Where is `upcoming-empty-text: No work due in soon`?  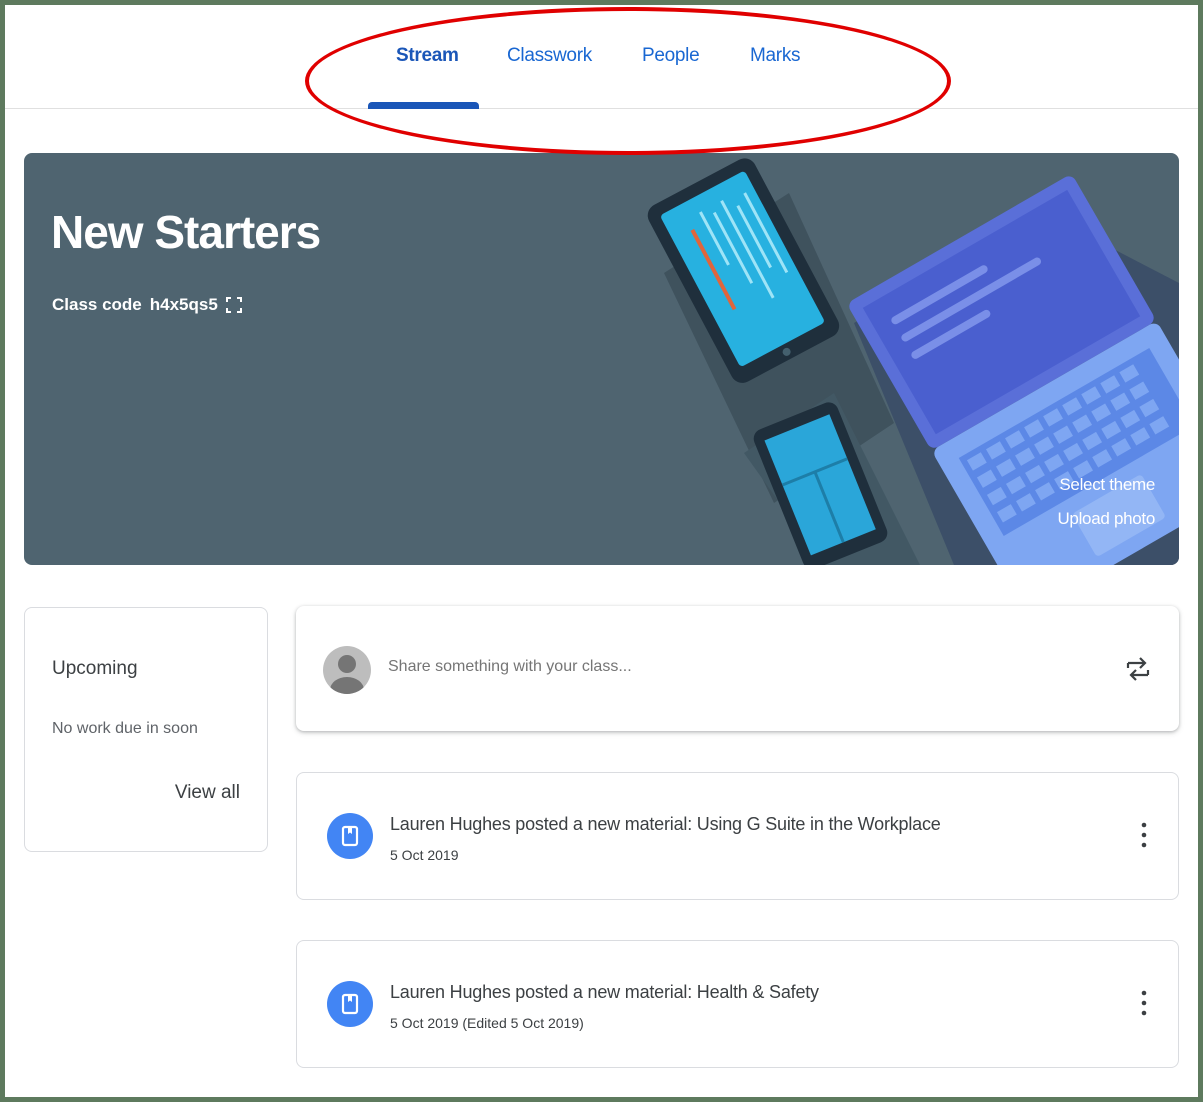
upcoming-empty-text: No work due in soon is located at coordinates (125, 728).